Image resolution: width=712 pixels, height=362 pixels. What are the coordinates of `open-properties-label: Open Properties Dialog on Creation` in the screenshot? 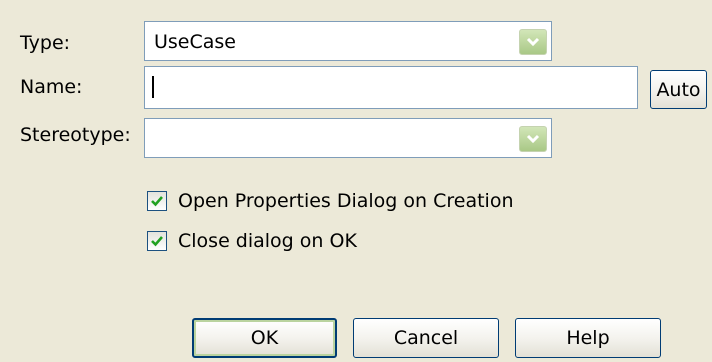 It's located at (346, 201).